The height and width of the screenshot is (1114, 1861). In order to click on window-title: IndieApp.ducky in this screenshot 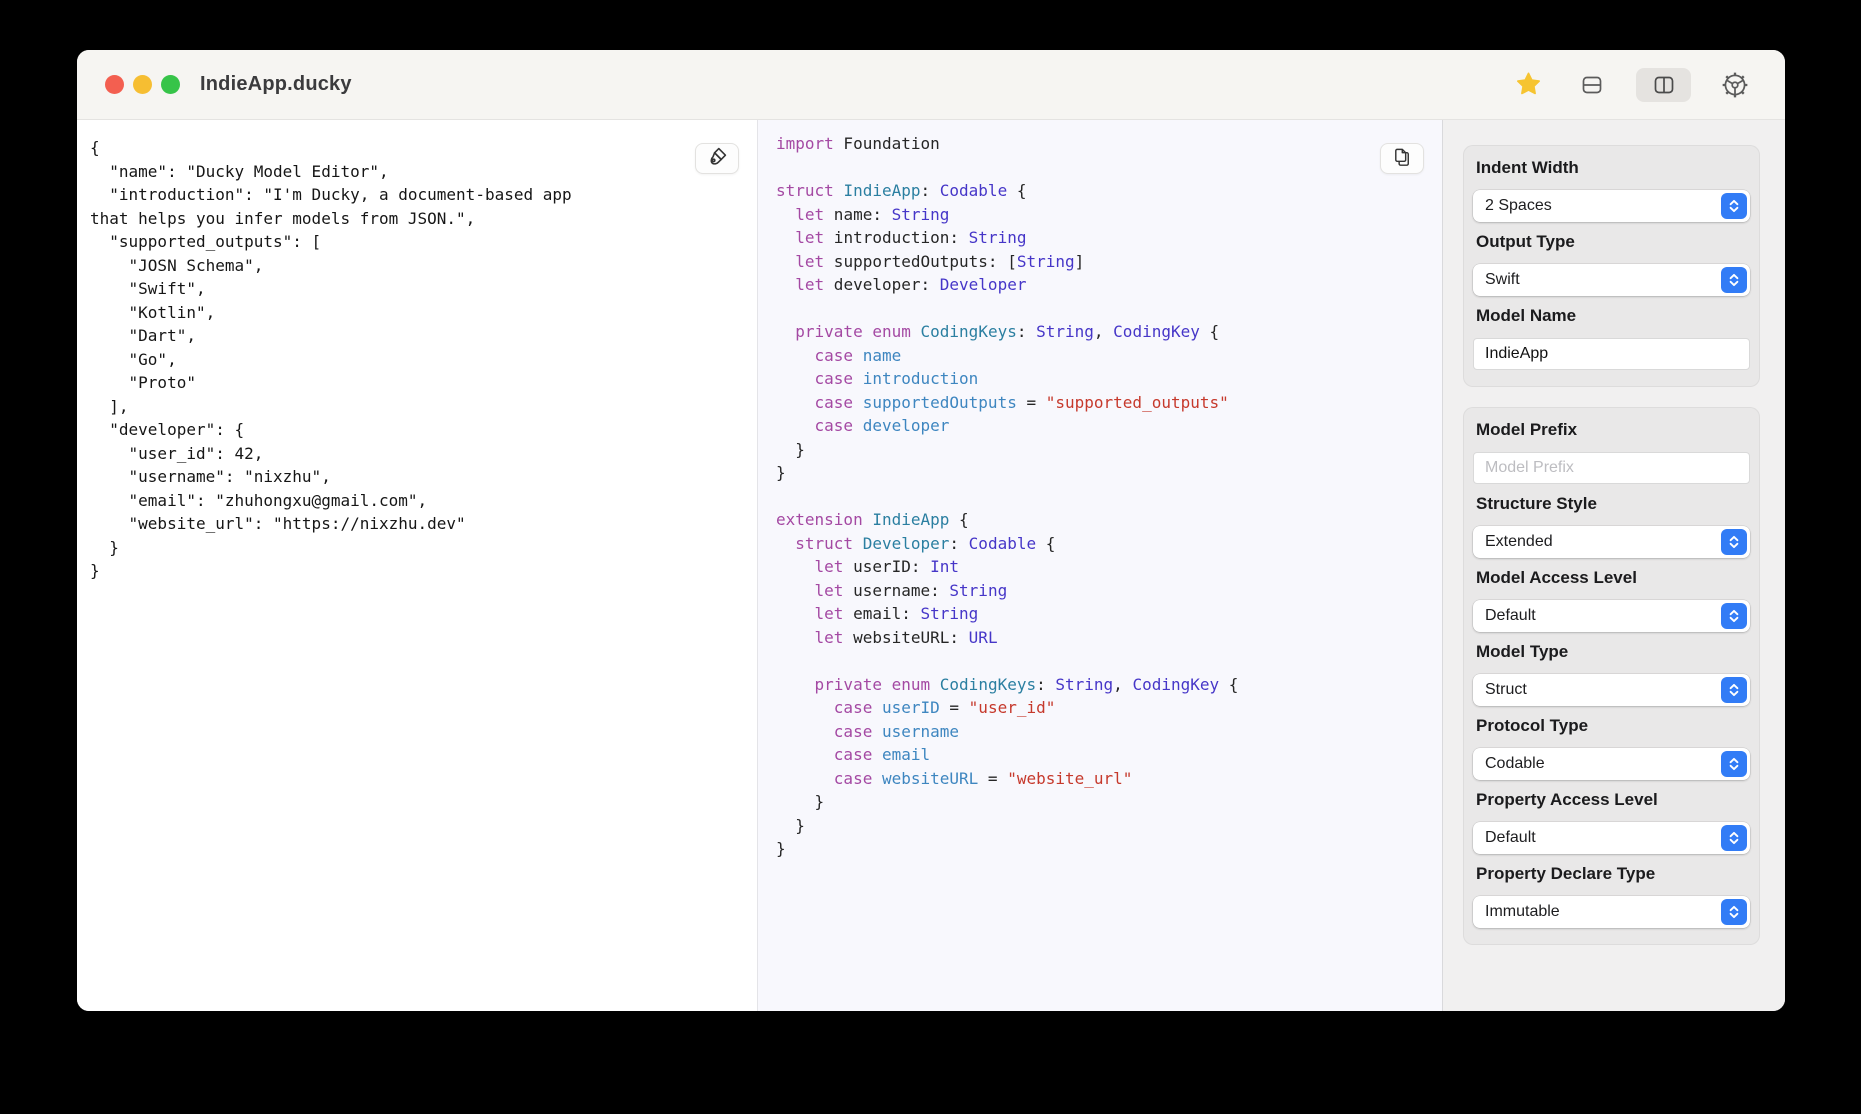, I will do `click(276, 84)`.